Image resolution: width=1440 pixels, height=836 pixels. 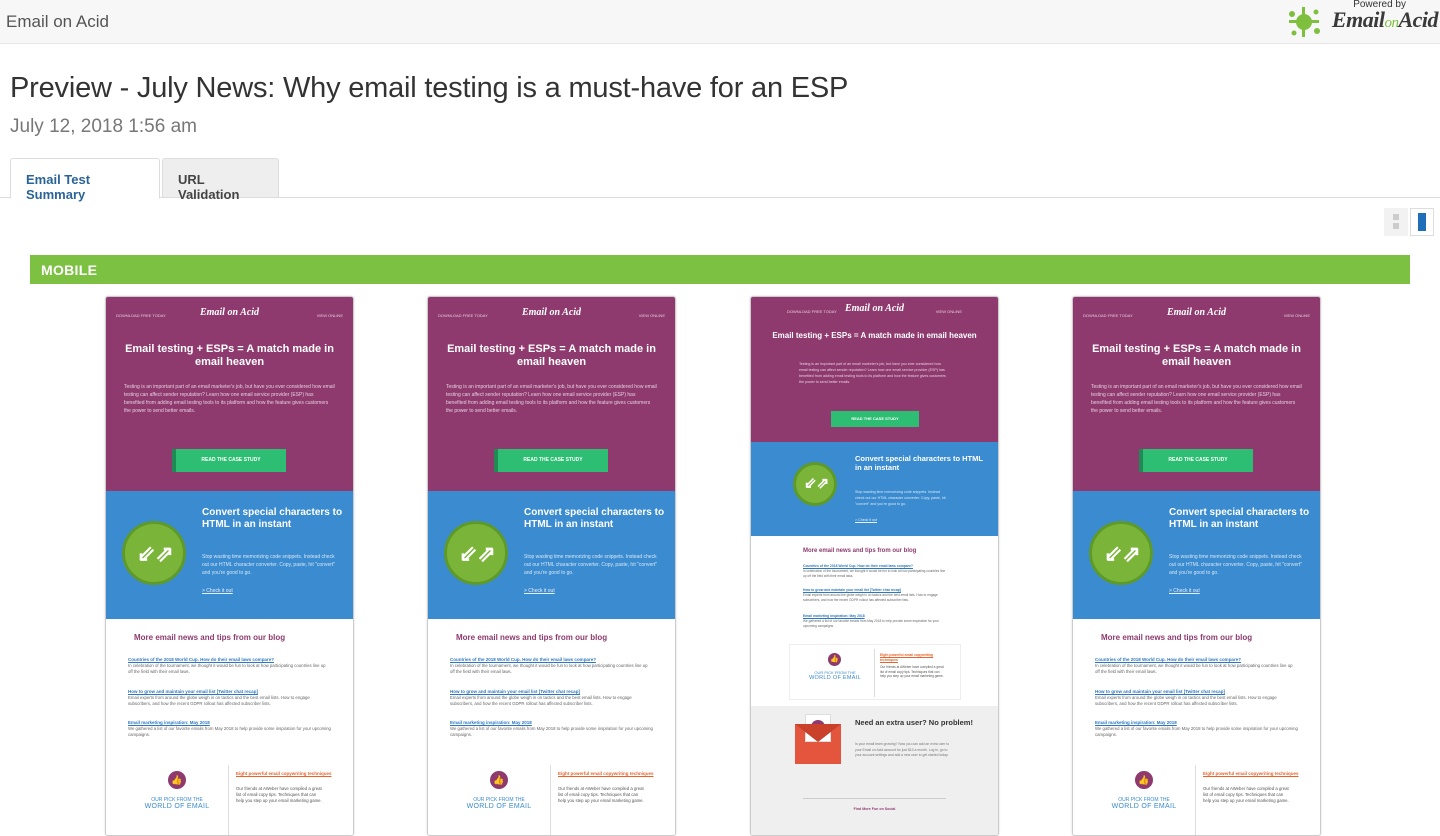 What do you see at coordinates (57, 21) in the screenshot?
I see `brand-name: Email on Acid` at bounding box center [57, 21].